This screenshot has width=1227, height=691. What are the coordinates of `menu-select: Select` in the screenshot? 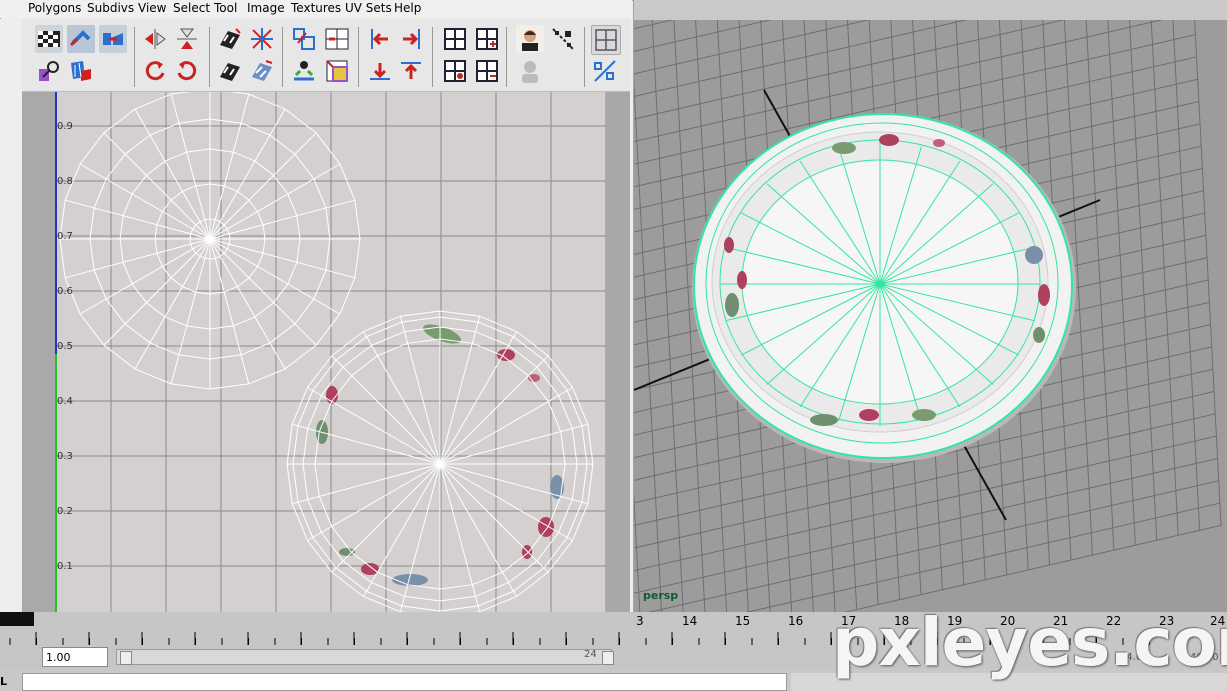 It's located at (191, 8).